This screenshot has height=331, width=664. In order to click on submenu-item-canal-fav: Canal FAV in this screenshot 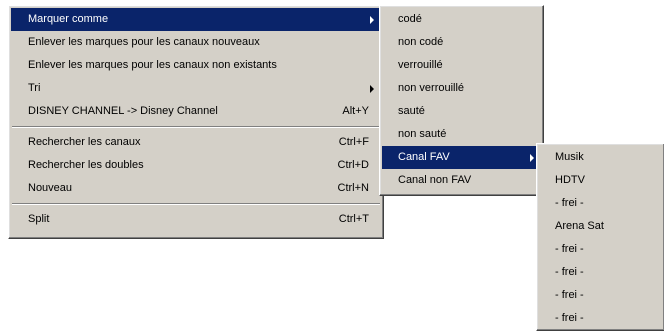, I will do `click(461, 157)`.